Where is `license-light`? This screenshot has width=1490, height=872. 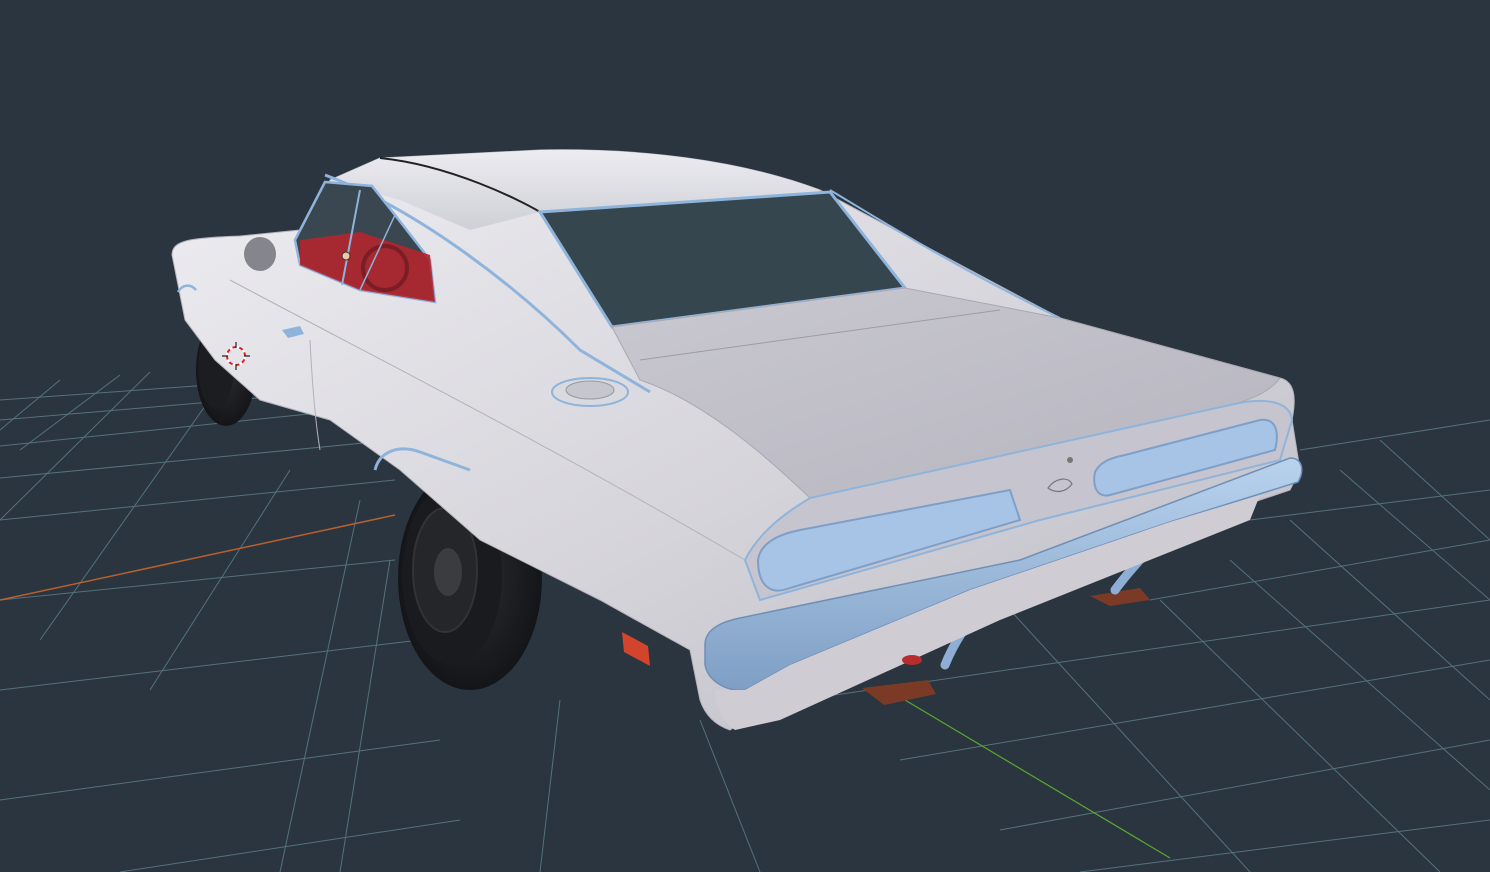
license-light is located at coordinates (912, 660).